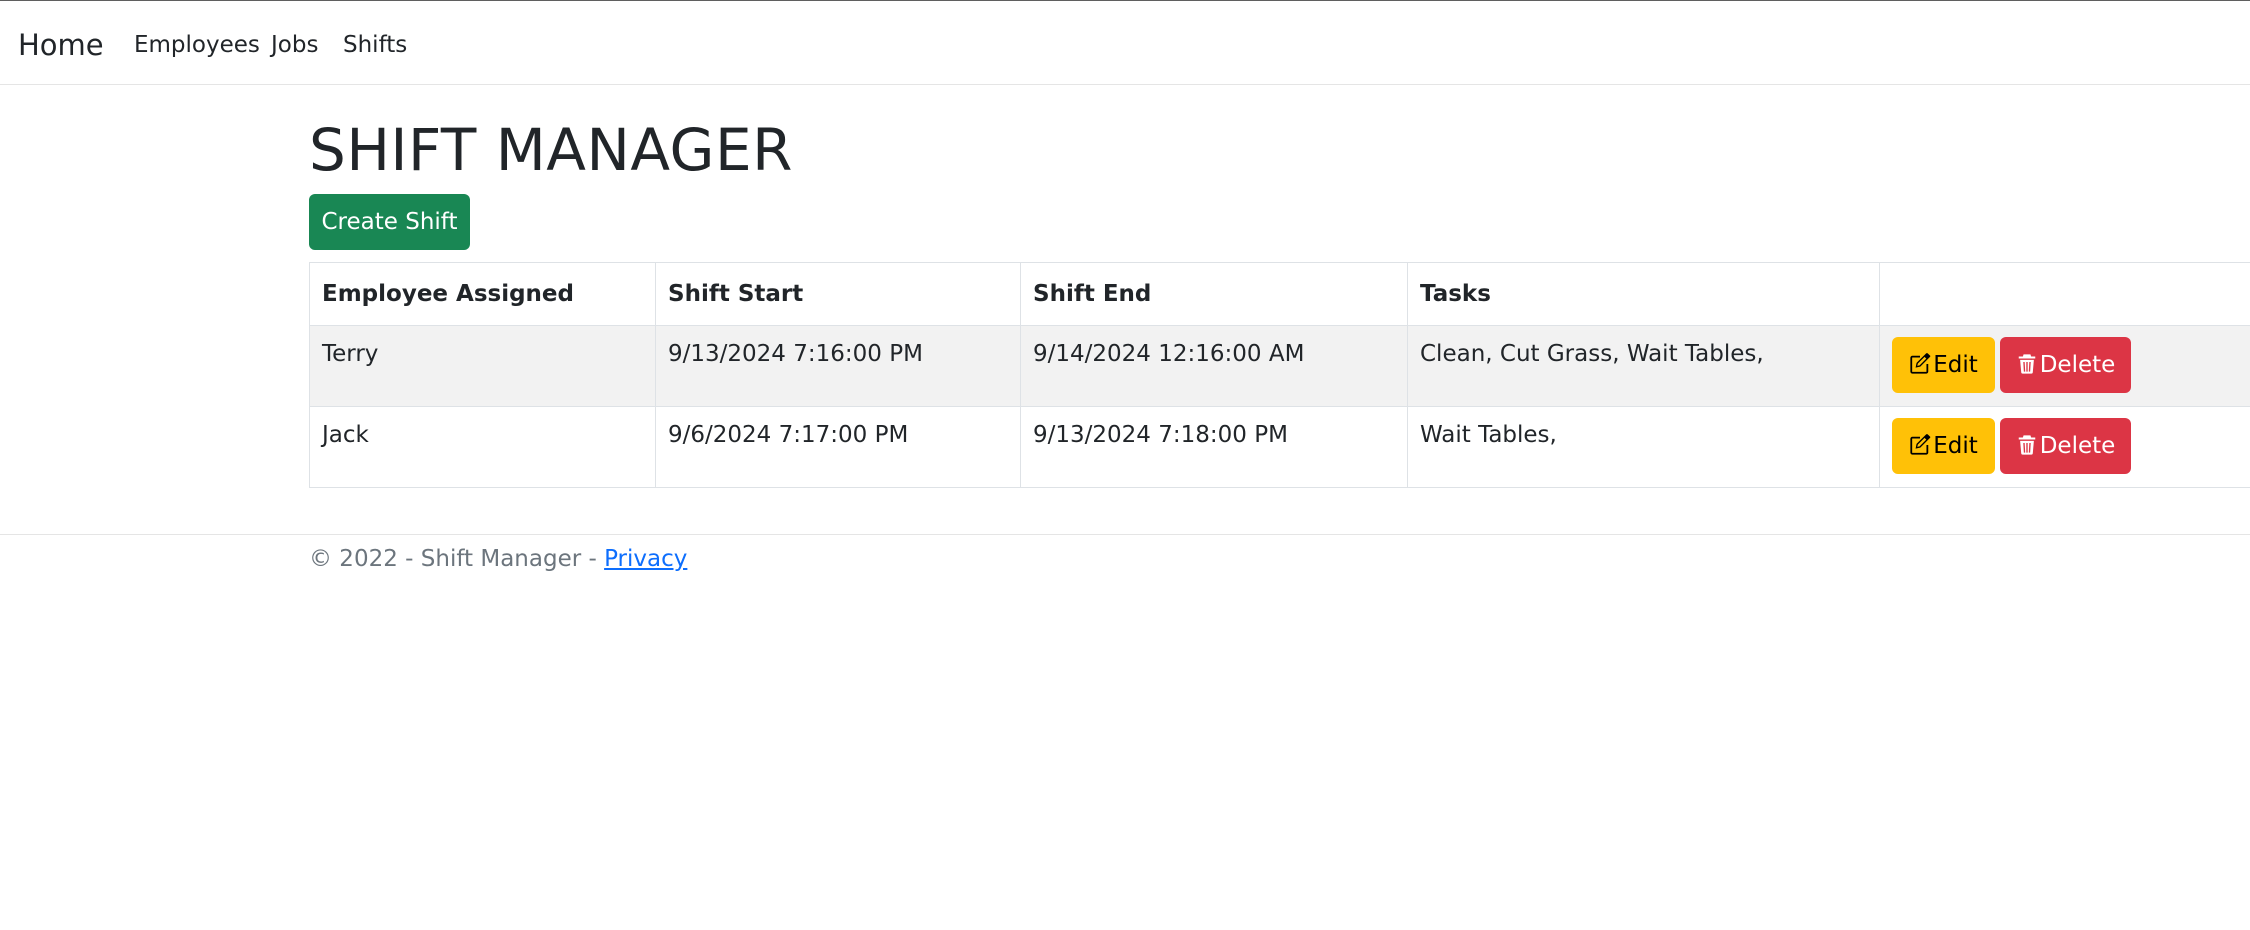 The height and width of the screenshot is (930, 2250). I want to click on create-shift-button: Create Shift, so click(389, 222).